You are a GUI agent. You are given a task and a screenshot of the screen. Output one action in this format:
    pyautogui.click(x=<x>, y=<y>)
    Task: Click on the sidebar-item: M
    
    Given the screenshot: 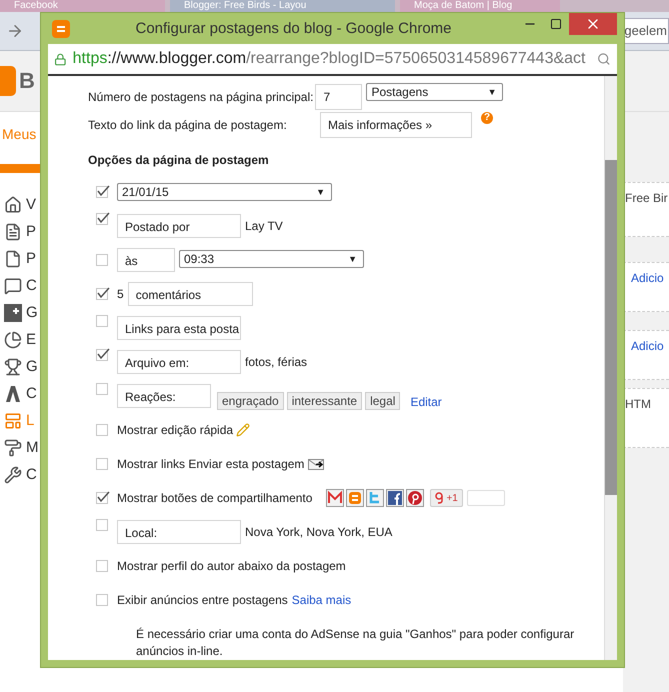 What is the action you would take?
    pyautogui.click(x=32, y=447)
    